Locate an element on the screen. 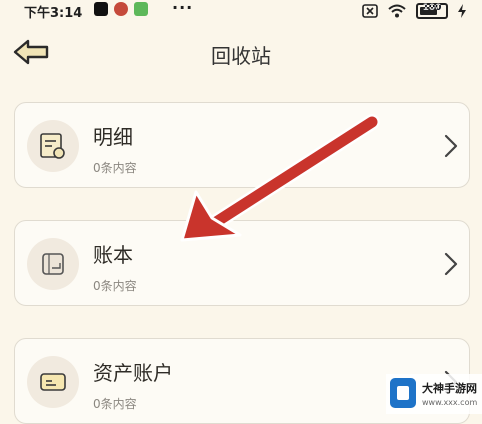  sim-off-icon is located at coordinates (370, 11).